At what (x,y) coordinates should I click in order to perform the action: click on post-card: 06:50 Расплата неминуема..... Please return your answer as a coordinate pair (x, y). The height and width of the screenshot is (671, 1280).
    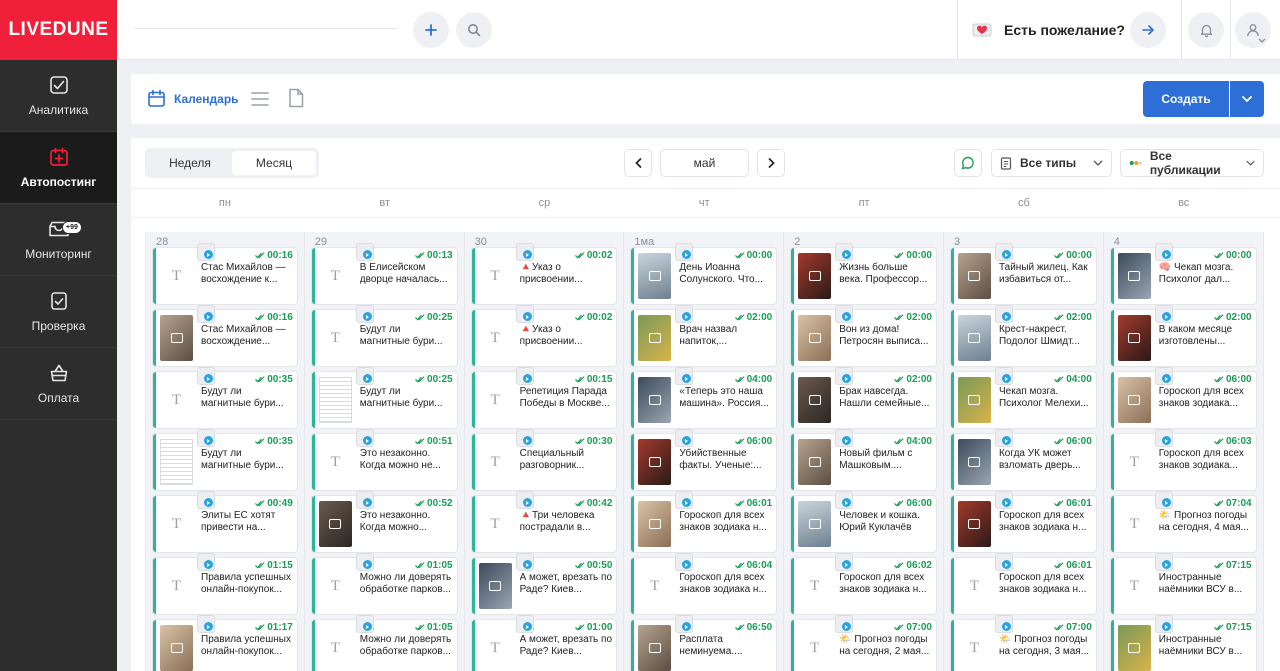
    Looking at the image, I should click on (704, 643).